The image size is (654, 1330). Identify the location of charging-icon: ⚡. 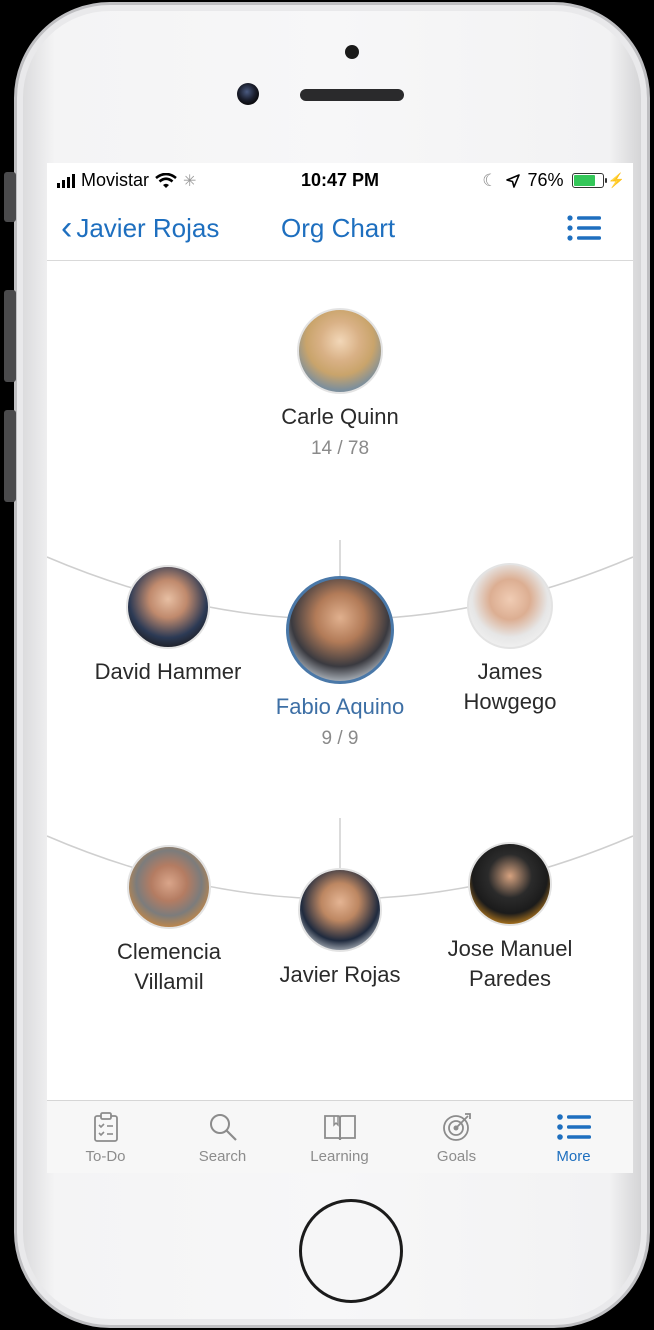
(616, 180).